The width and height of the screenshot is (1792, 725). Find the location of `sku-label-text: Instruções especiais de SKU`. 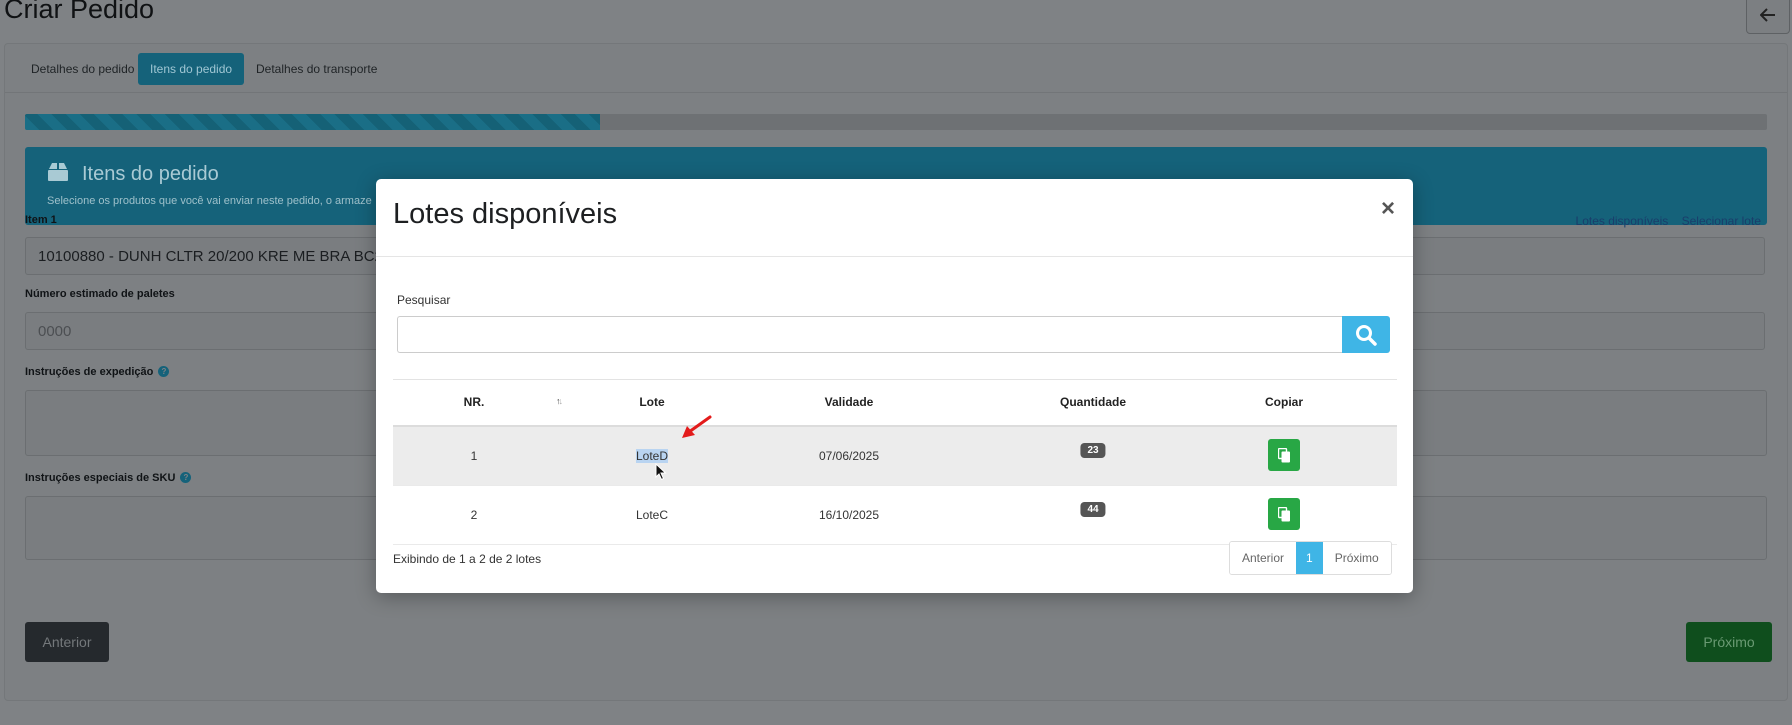

sku-label-text: Instruções especiais de SKU is located at coordinates (100, 478).